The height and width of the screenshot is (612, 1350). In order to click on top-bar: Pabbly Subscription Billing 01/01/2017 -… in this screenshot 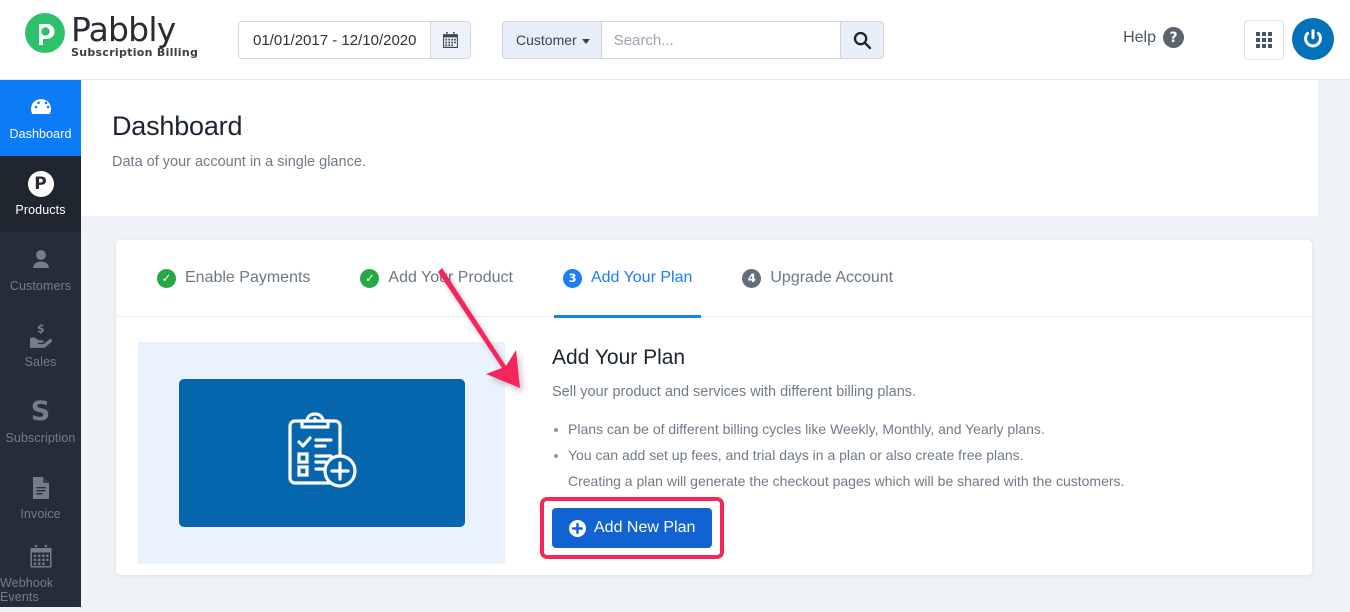, I will do `click(675, 40)`.